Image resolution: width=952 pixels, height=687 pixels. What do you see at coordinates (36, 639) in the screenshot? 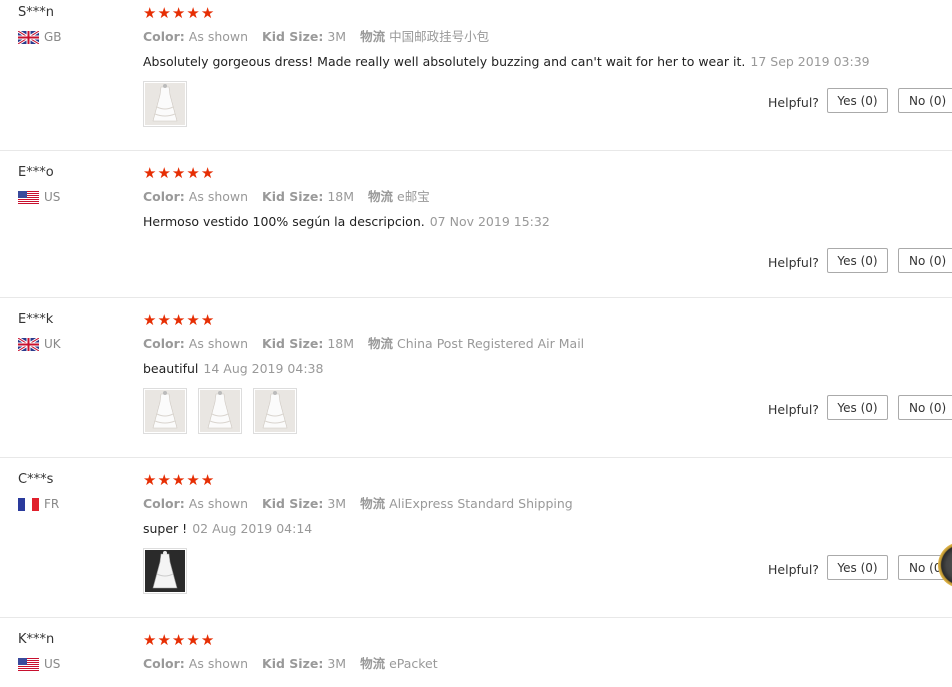
I see `reviewer-name: K***n` at bounding box center [36, 639].